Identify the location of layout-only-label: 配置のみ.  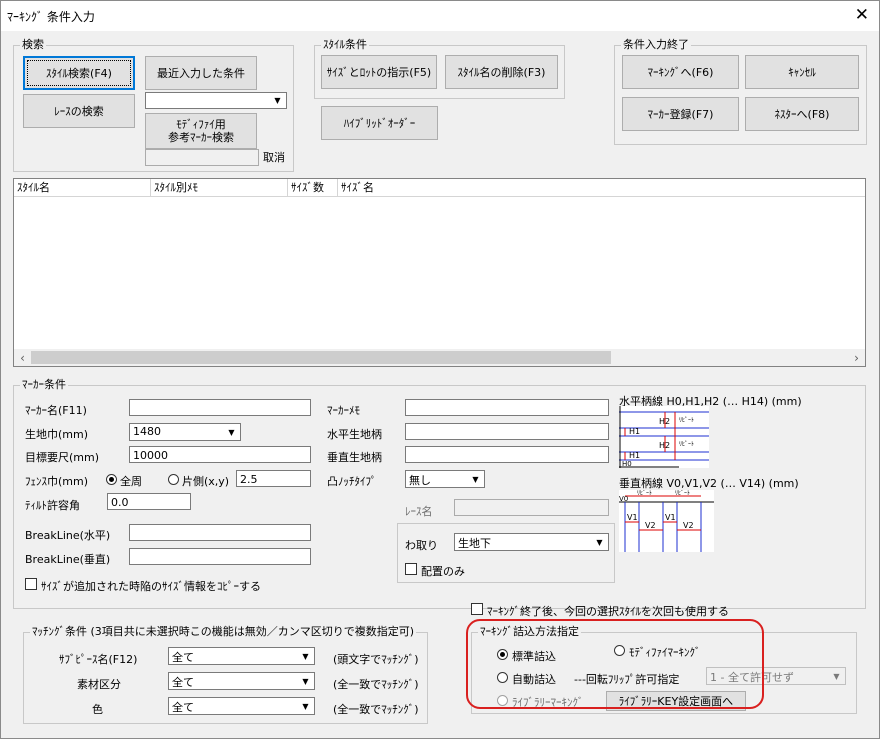
(443, 571).